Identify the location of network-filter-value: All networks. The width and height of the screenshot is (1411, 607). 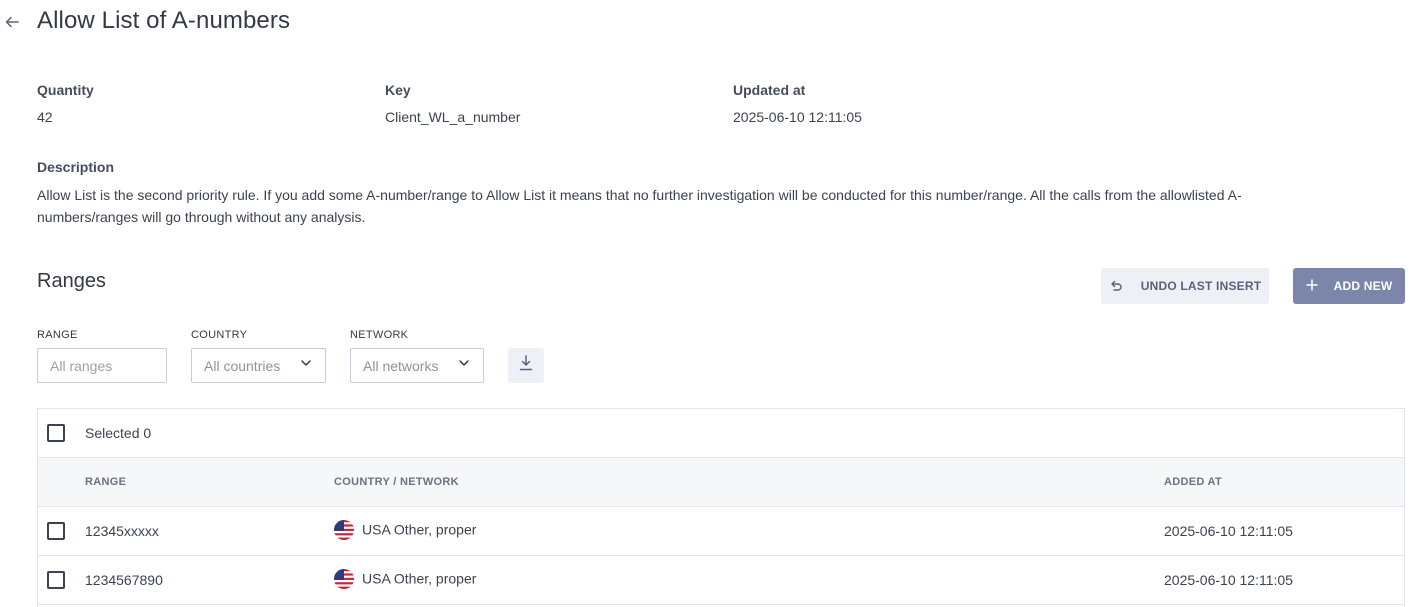
(401, 365).